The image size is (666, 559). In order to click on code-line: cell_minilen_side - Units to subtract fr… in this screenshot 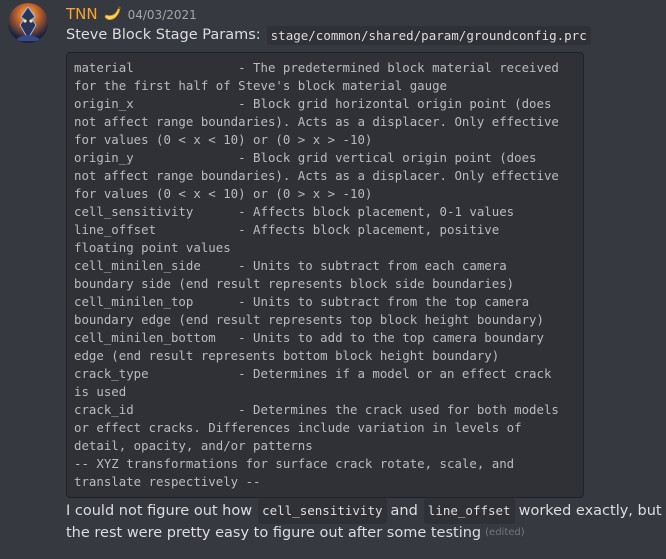, I will do `click(290, 265)`.